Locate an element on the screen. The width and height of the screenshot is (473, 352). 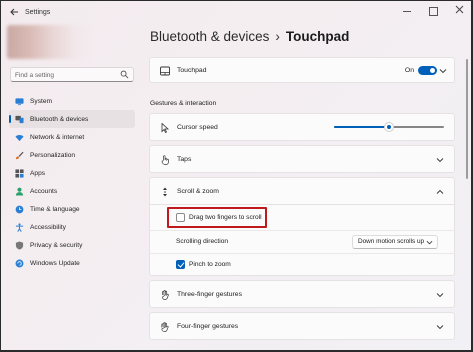
breadcrumb: Bluetooth & devices › Touchpad is located at coordinates (249, 36).